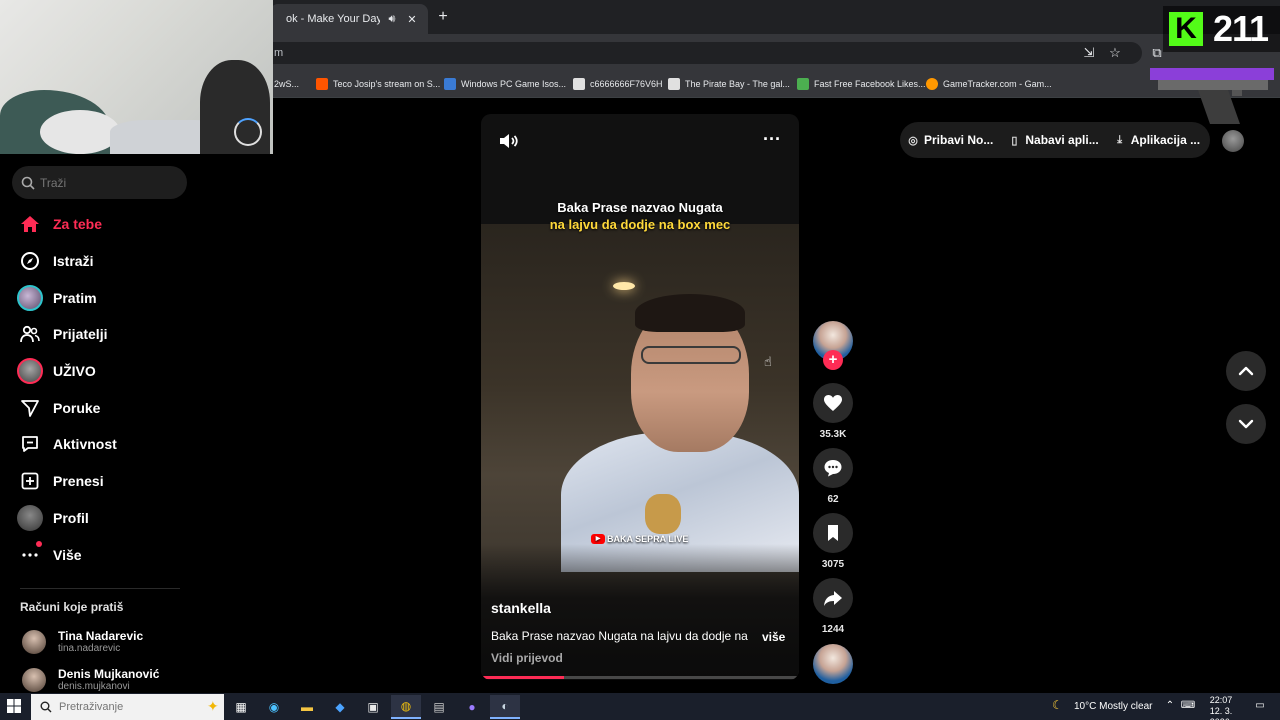  What do you see at coordinates (101, 554) in the screenshot?
I see `sidebar-item-more: Više` at bounding box center [101, 554].